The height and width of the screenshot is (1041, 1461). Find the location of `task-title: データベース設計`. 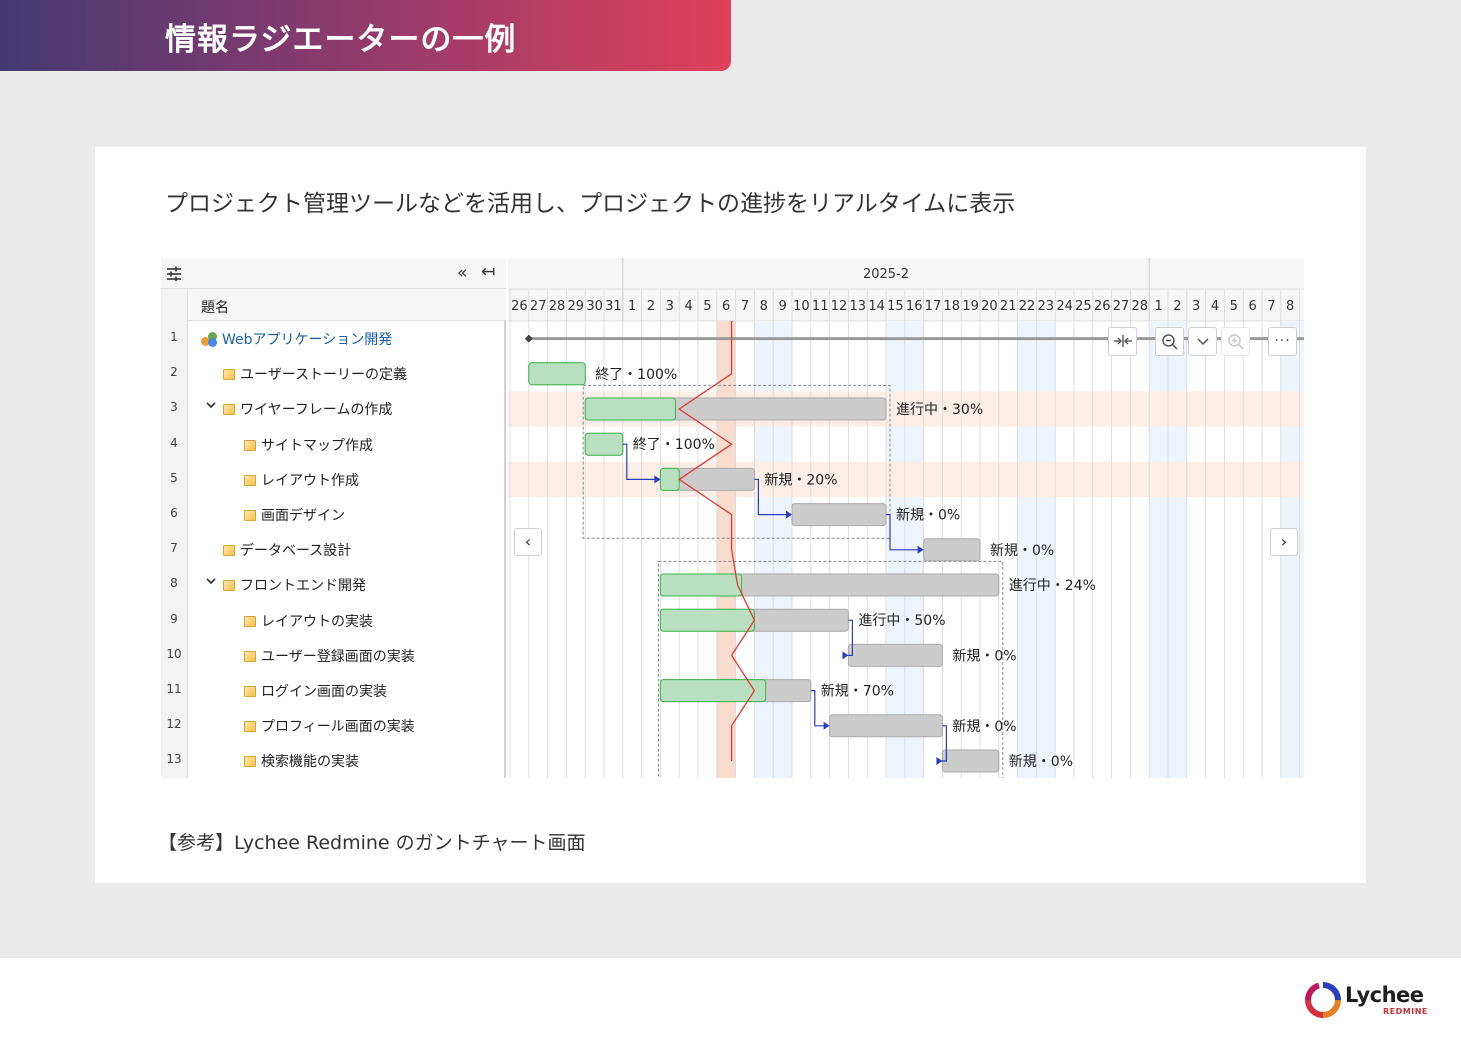

task-title: データベース設計 is located at coordinates (287, 550).